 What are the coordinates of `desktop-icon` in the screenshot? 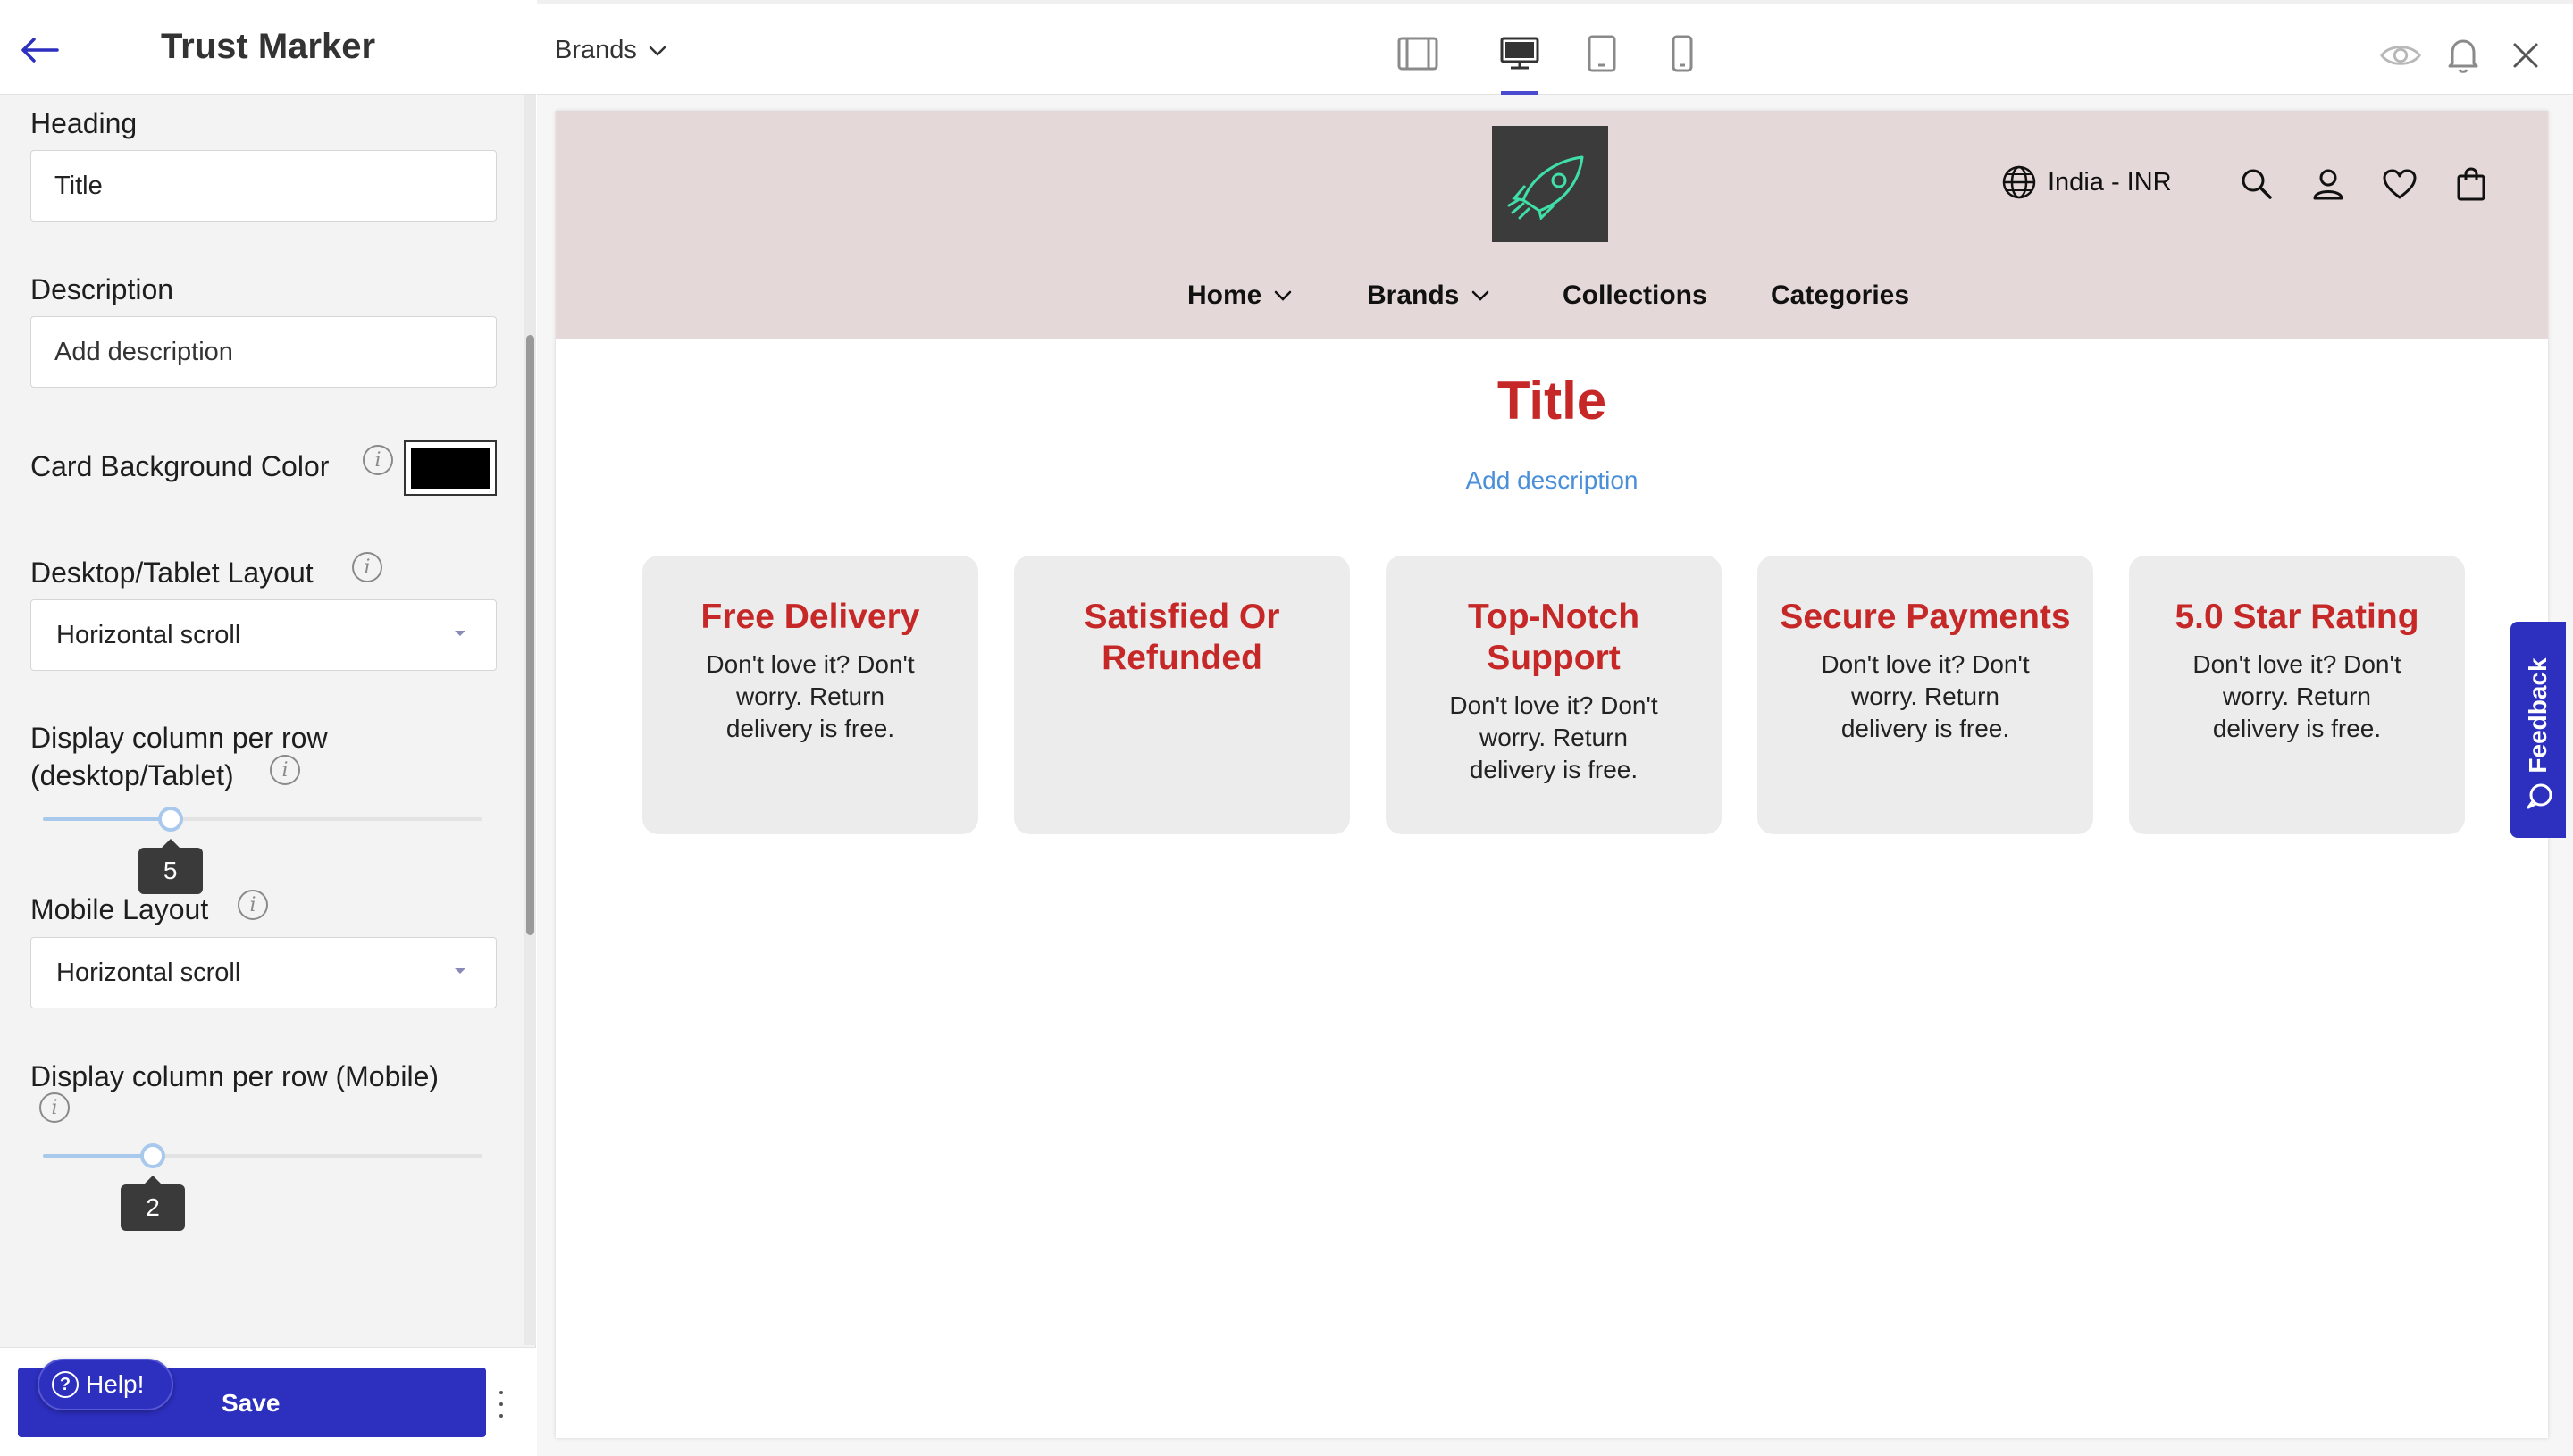 It's located at (1520, 54).